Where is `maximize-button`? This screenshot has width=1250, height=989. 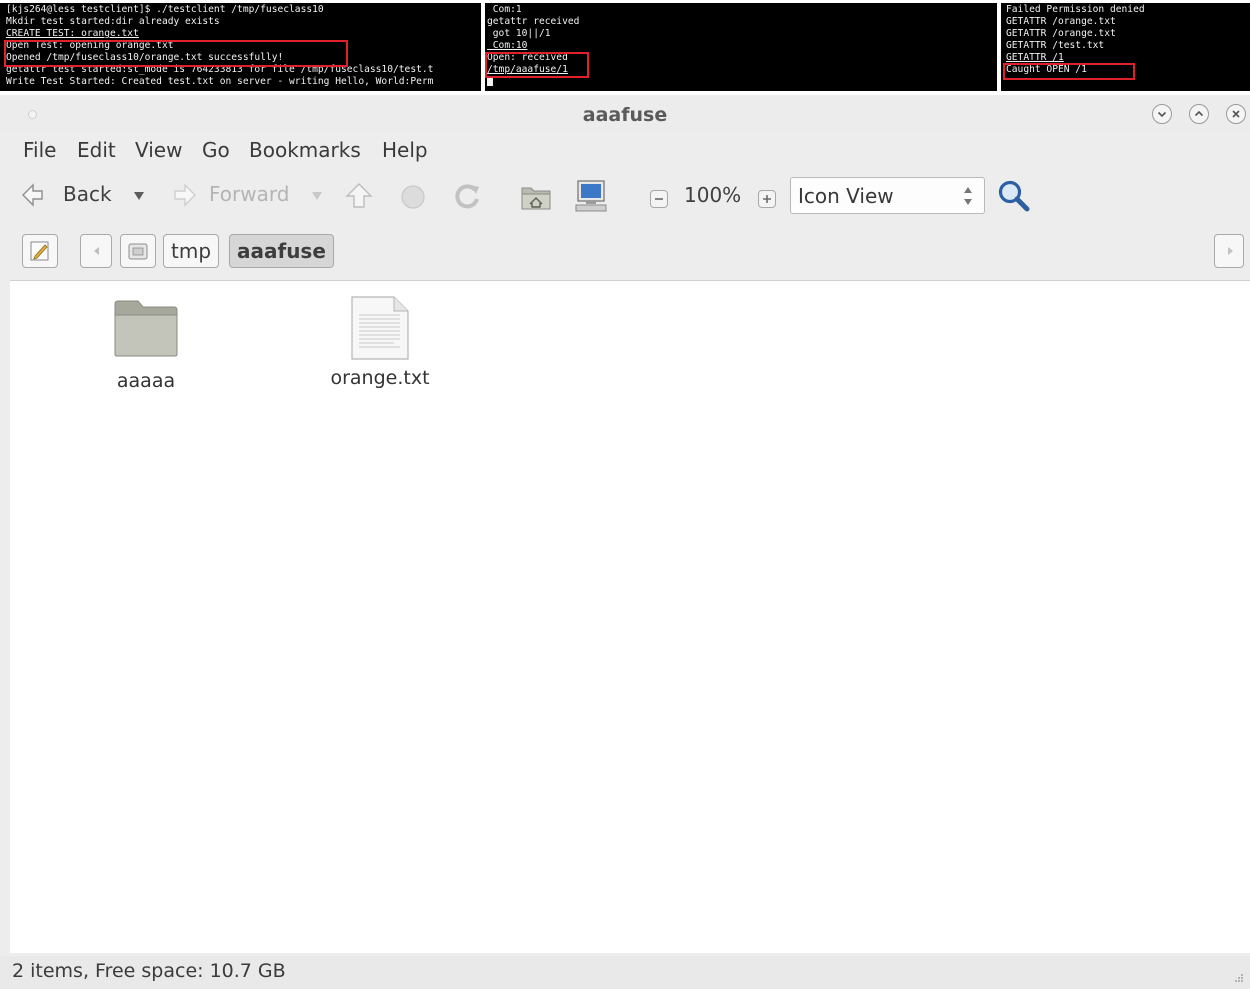 maximize-button is located at coordinates (1199, 114).